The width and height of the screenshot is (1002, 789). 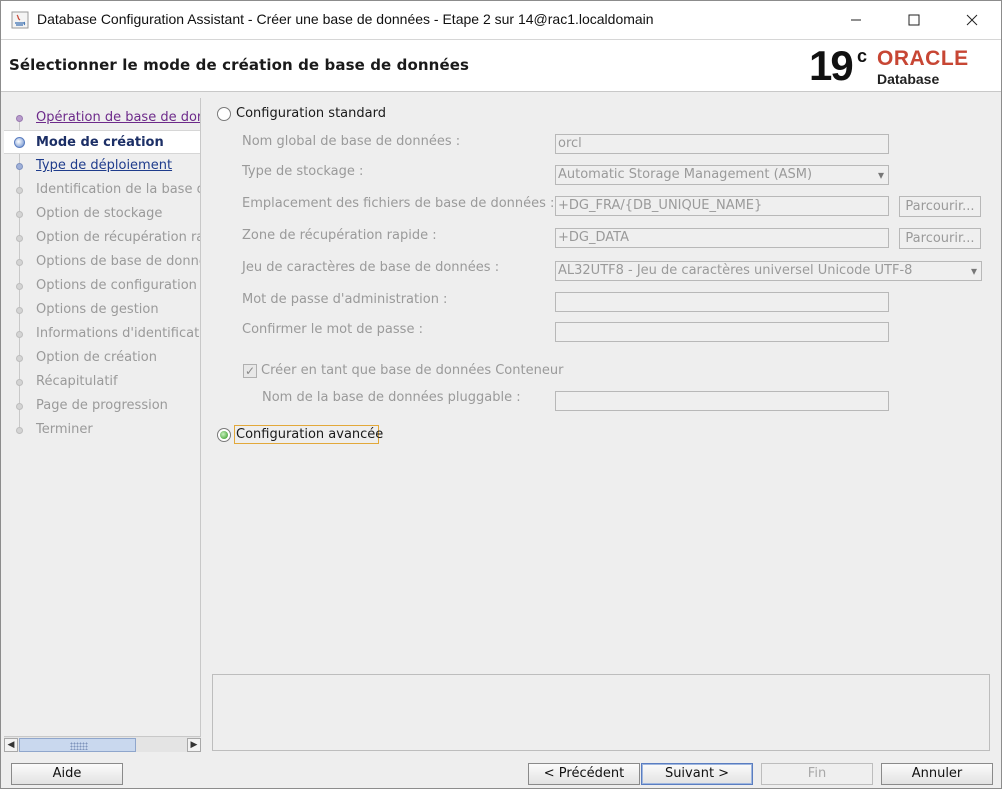 I want to click on global-name-label: Nom global de base de données :, so click(x=351, y=141).